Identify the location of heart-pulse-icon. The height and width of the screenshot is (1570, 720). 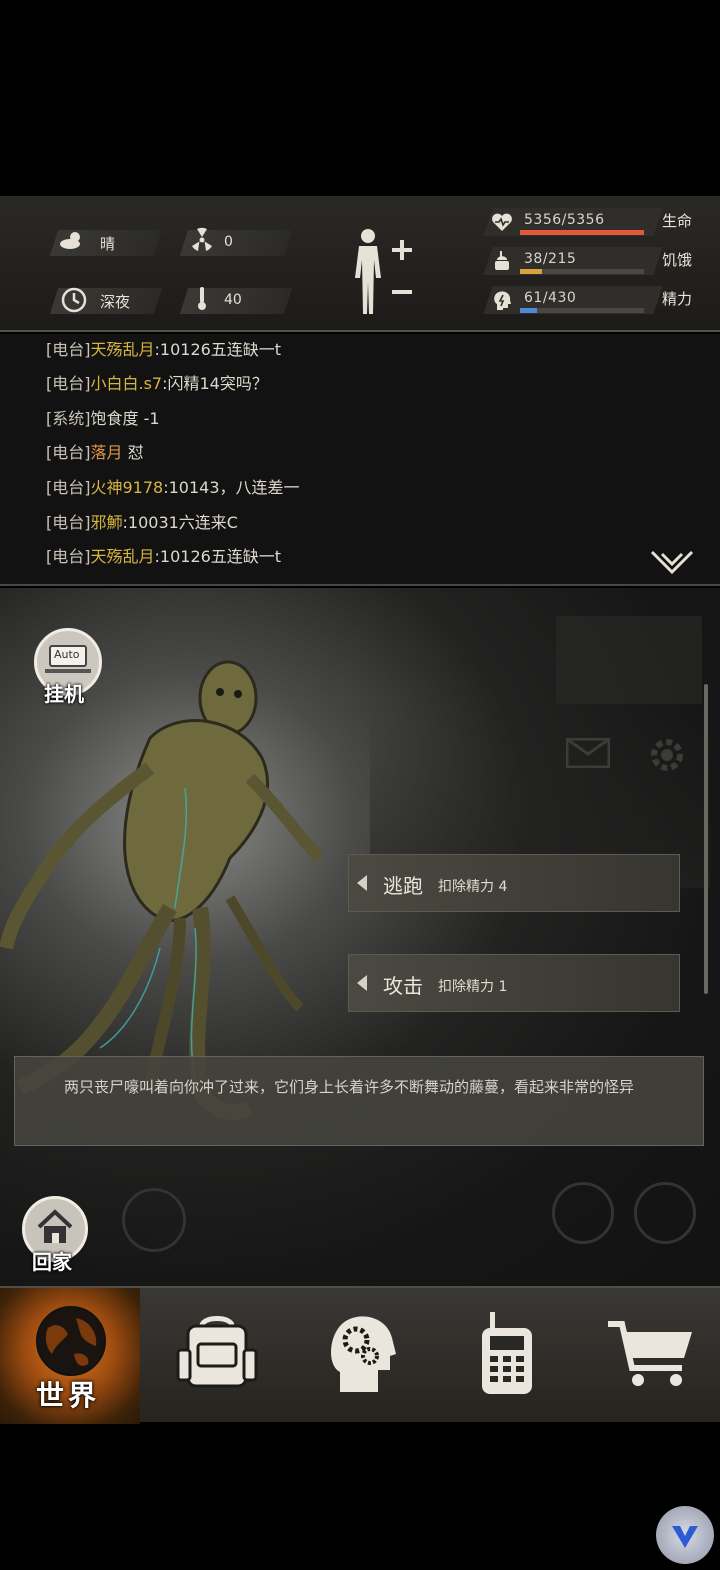
(502, 222).